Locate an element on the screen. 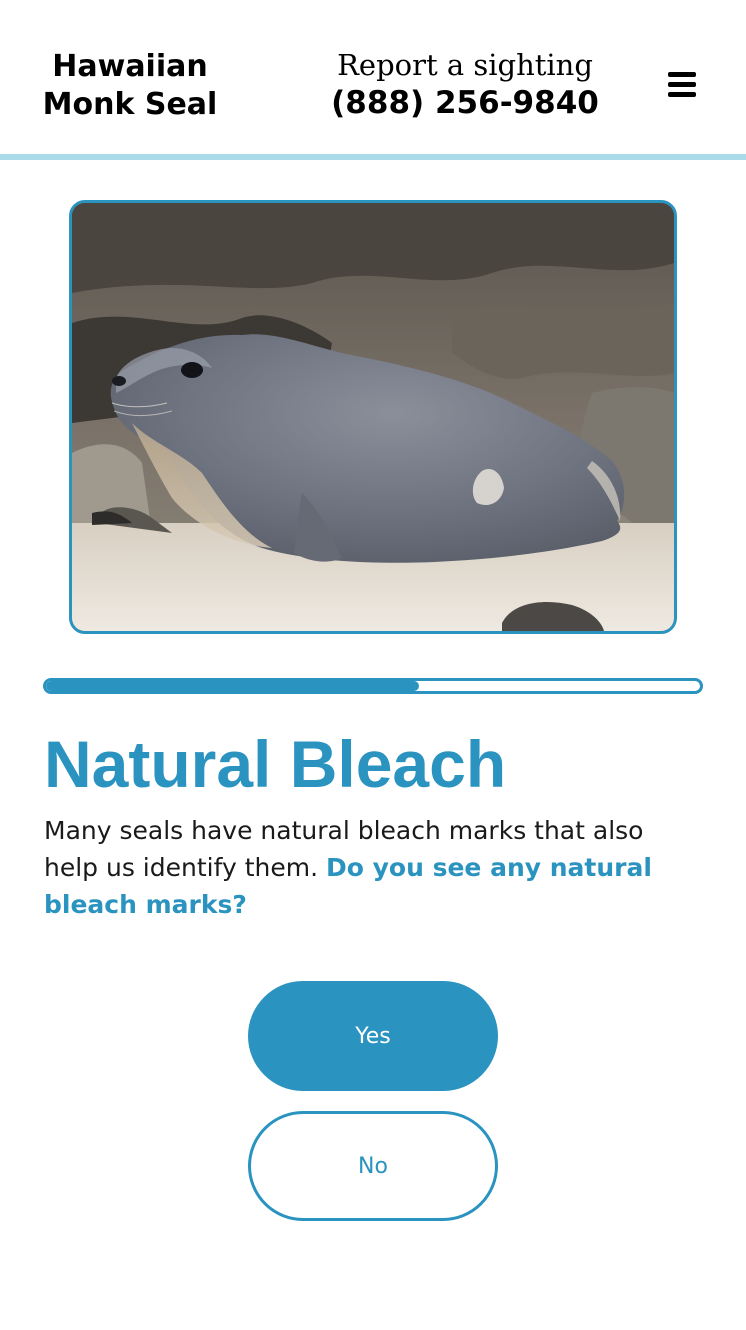 The height and width of the screenshot is (1330, 746). quiz-progress-bar is located at coordinates (373, 686).